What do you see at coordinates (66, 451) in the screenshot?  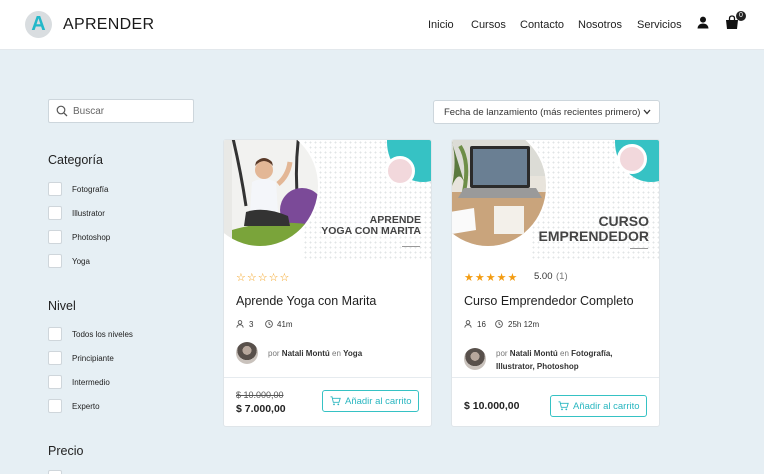 I see `price-title: Precio` at bounding box center [66, 451].